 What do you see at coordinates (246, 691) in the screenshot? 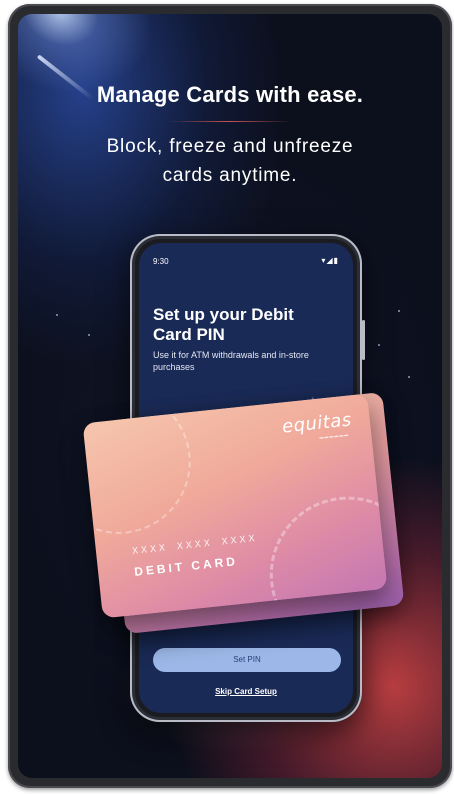
I see `skip-card-setup-link: Skip Card Setup` at bounding box center [246, 691].